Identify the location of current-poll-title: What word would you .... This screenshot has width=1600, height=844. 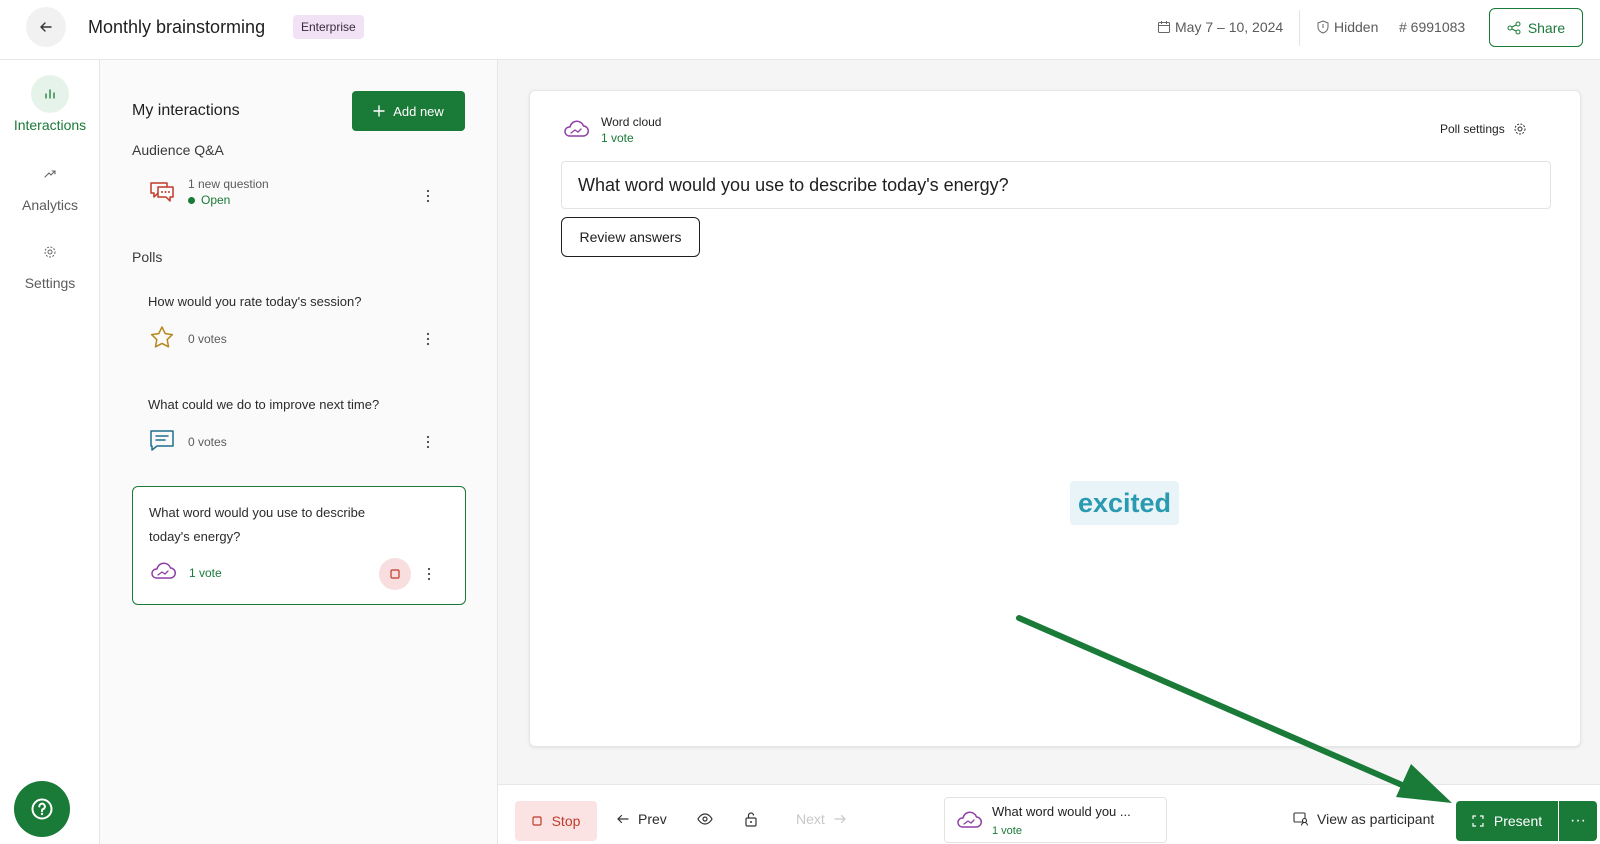
(1061, 811).